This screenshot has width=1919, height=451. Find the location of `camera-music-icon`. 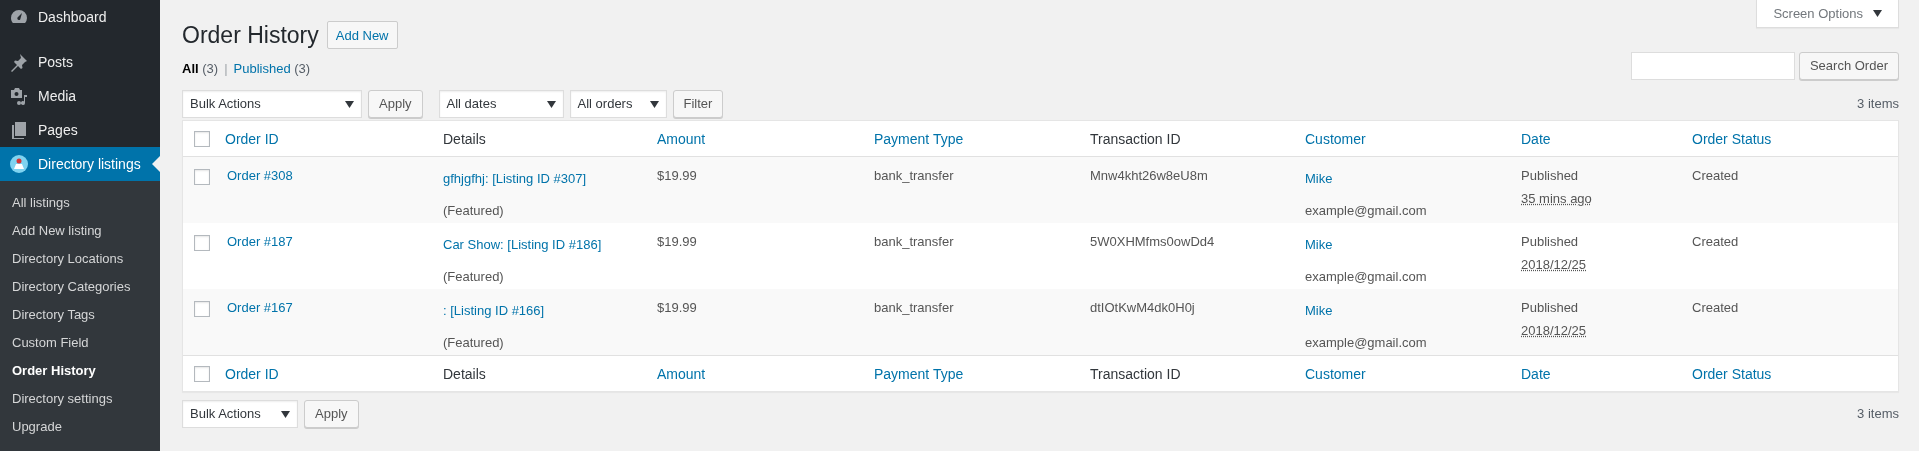

camera-music-icon is located at coordinates (19, 96).